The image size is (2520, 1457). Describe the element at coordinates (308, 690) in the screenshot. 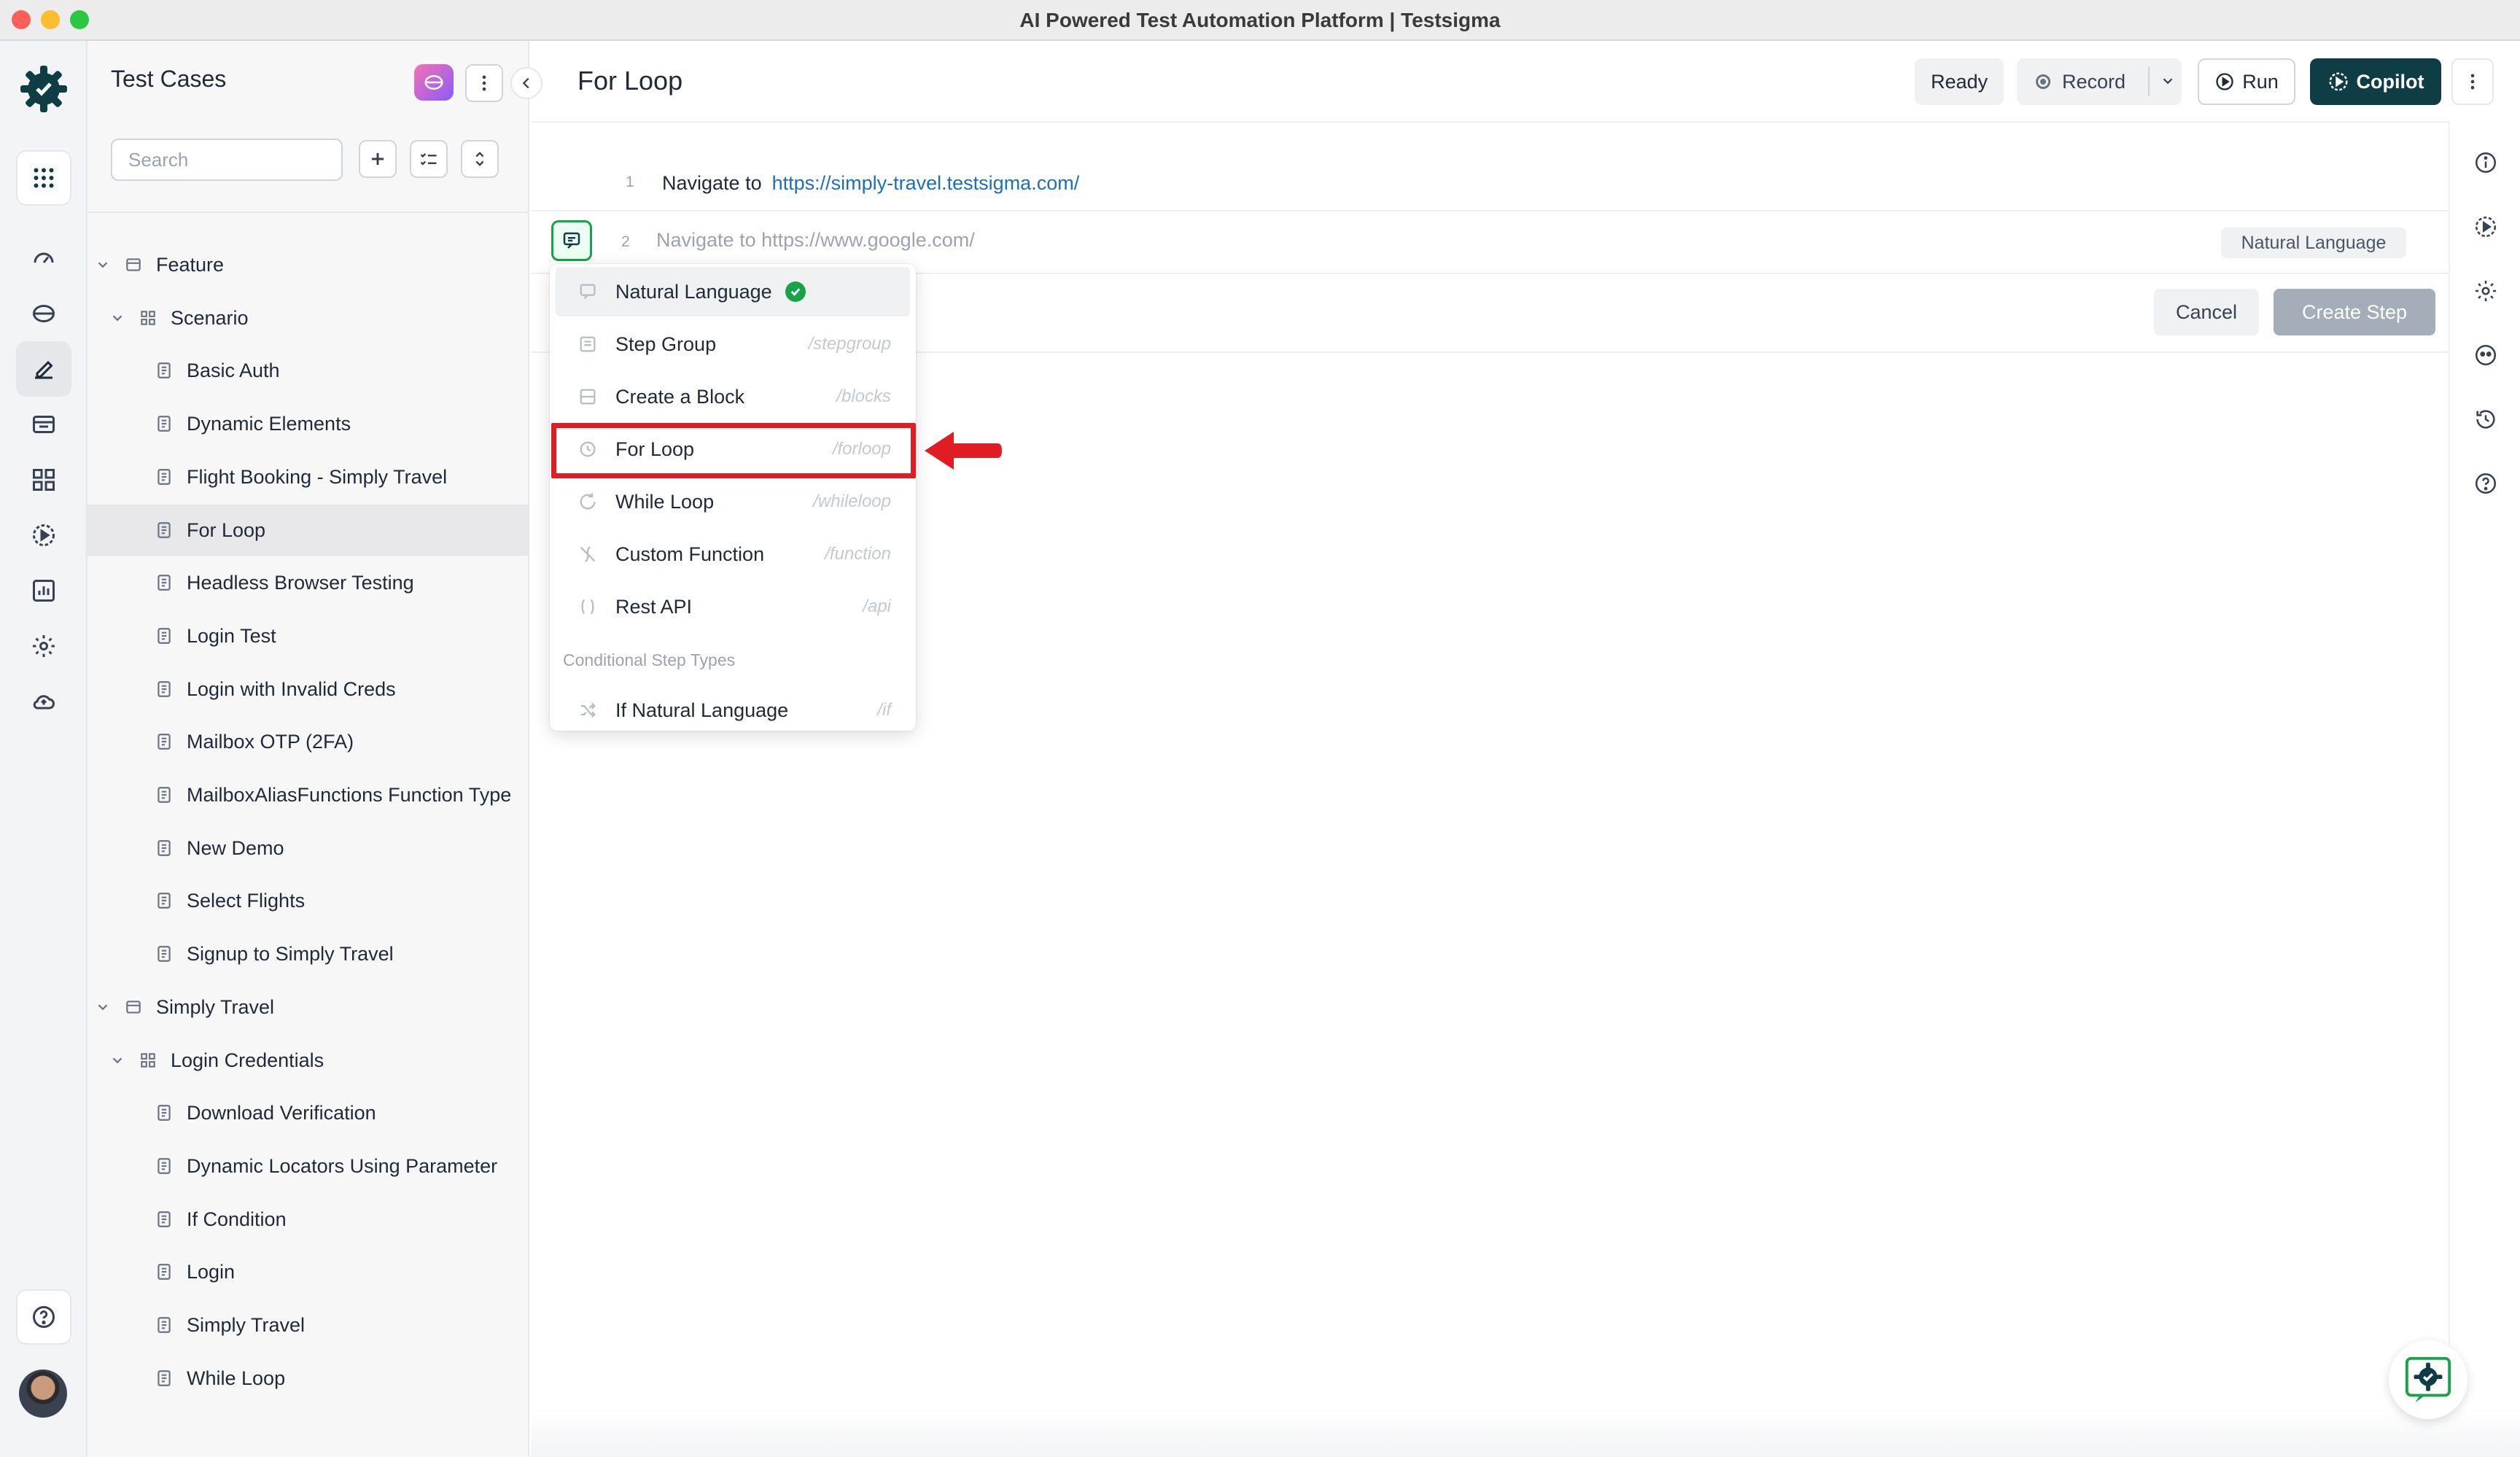

I see `tree-item-login-with-invalid-creds: Login with Invalid Creds` at that location.